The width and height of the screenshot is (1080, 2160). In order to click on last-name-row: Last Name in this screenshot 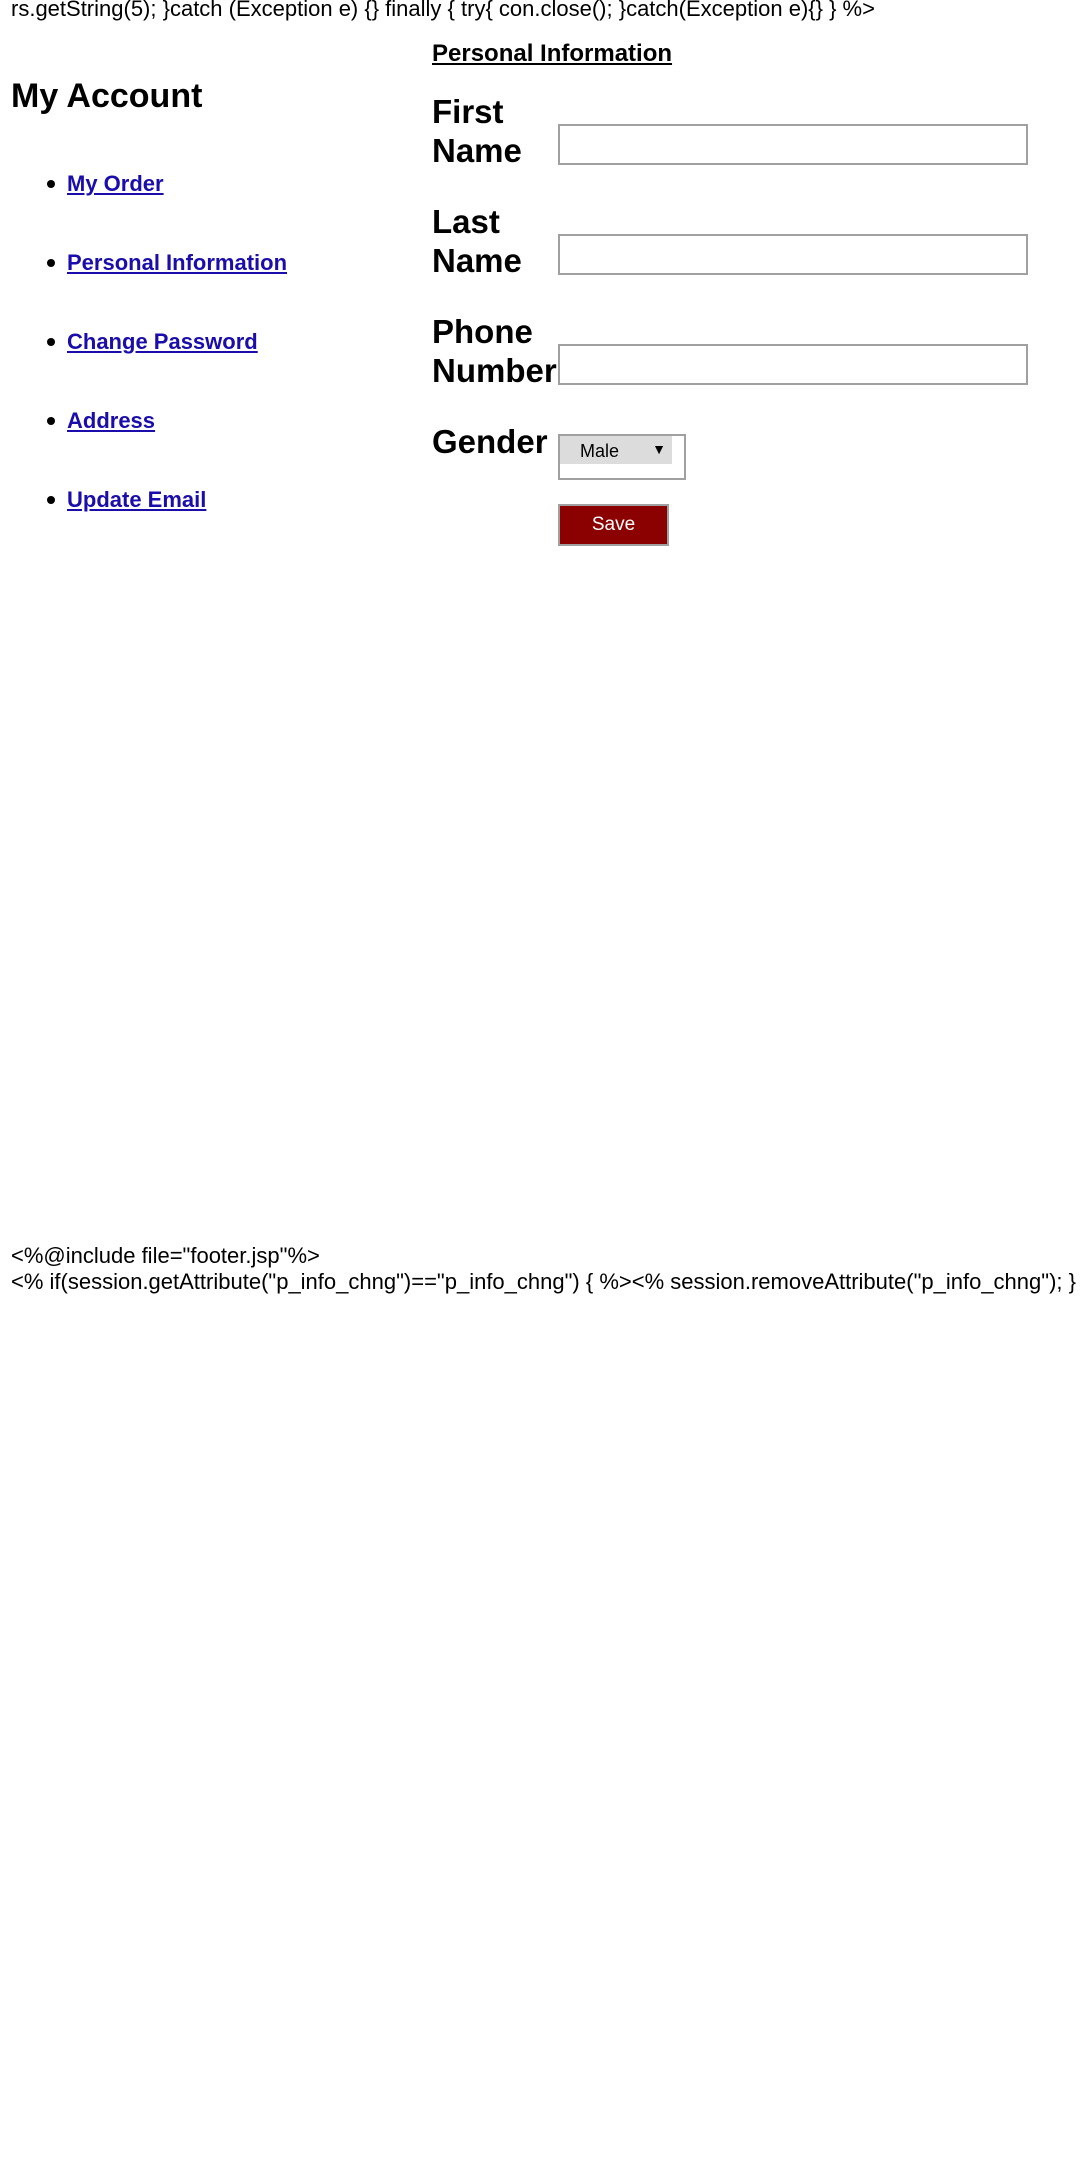, I will do `click(742, 242)`.